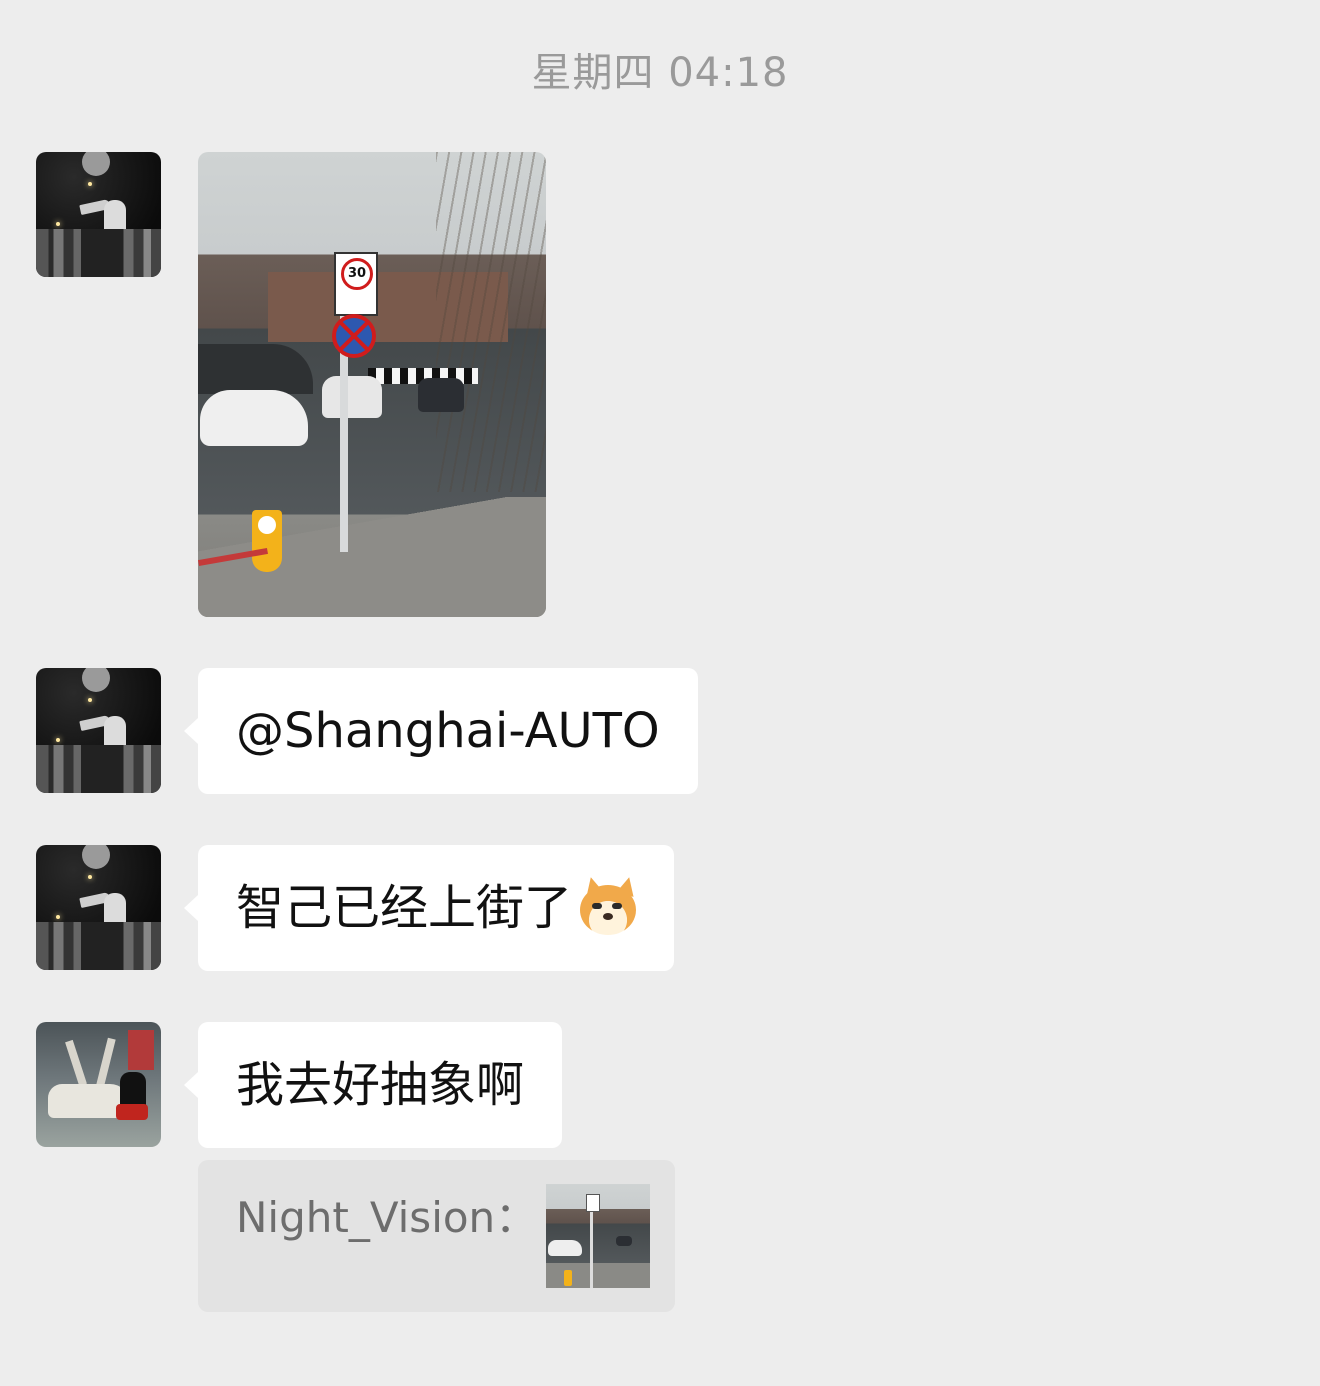  Describe the element at coordinates (598, 1236) in the screenshot. I see `quote-thumbnail` at that location.